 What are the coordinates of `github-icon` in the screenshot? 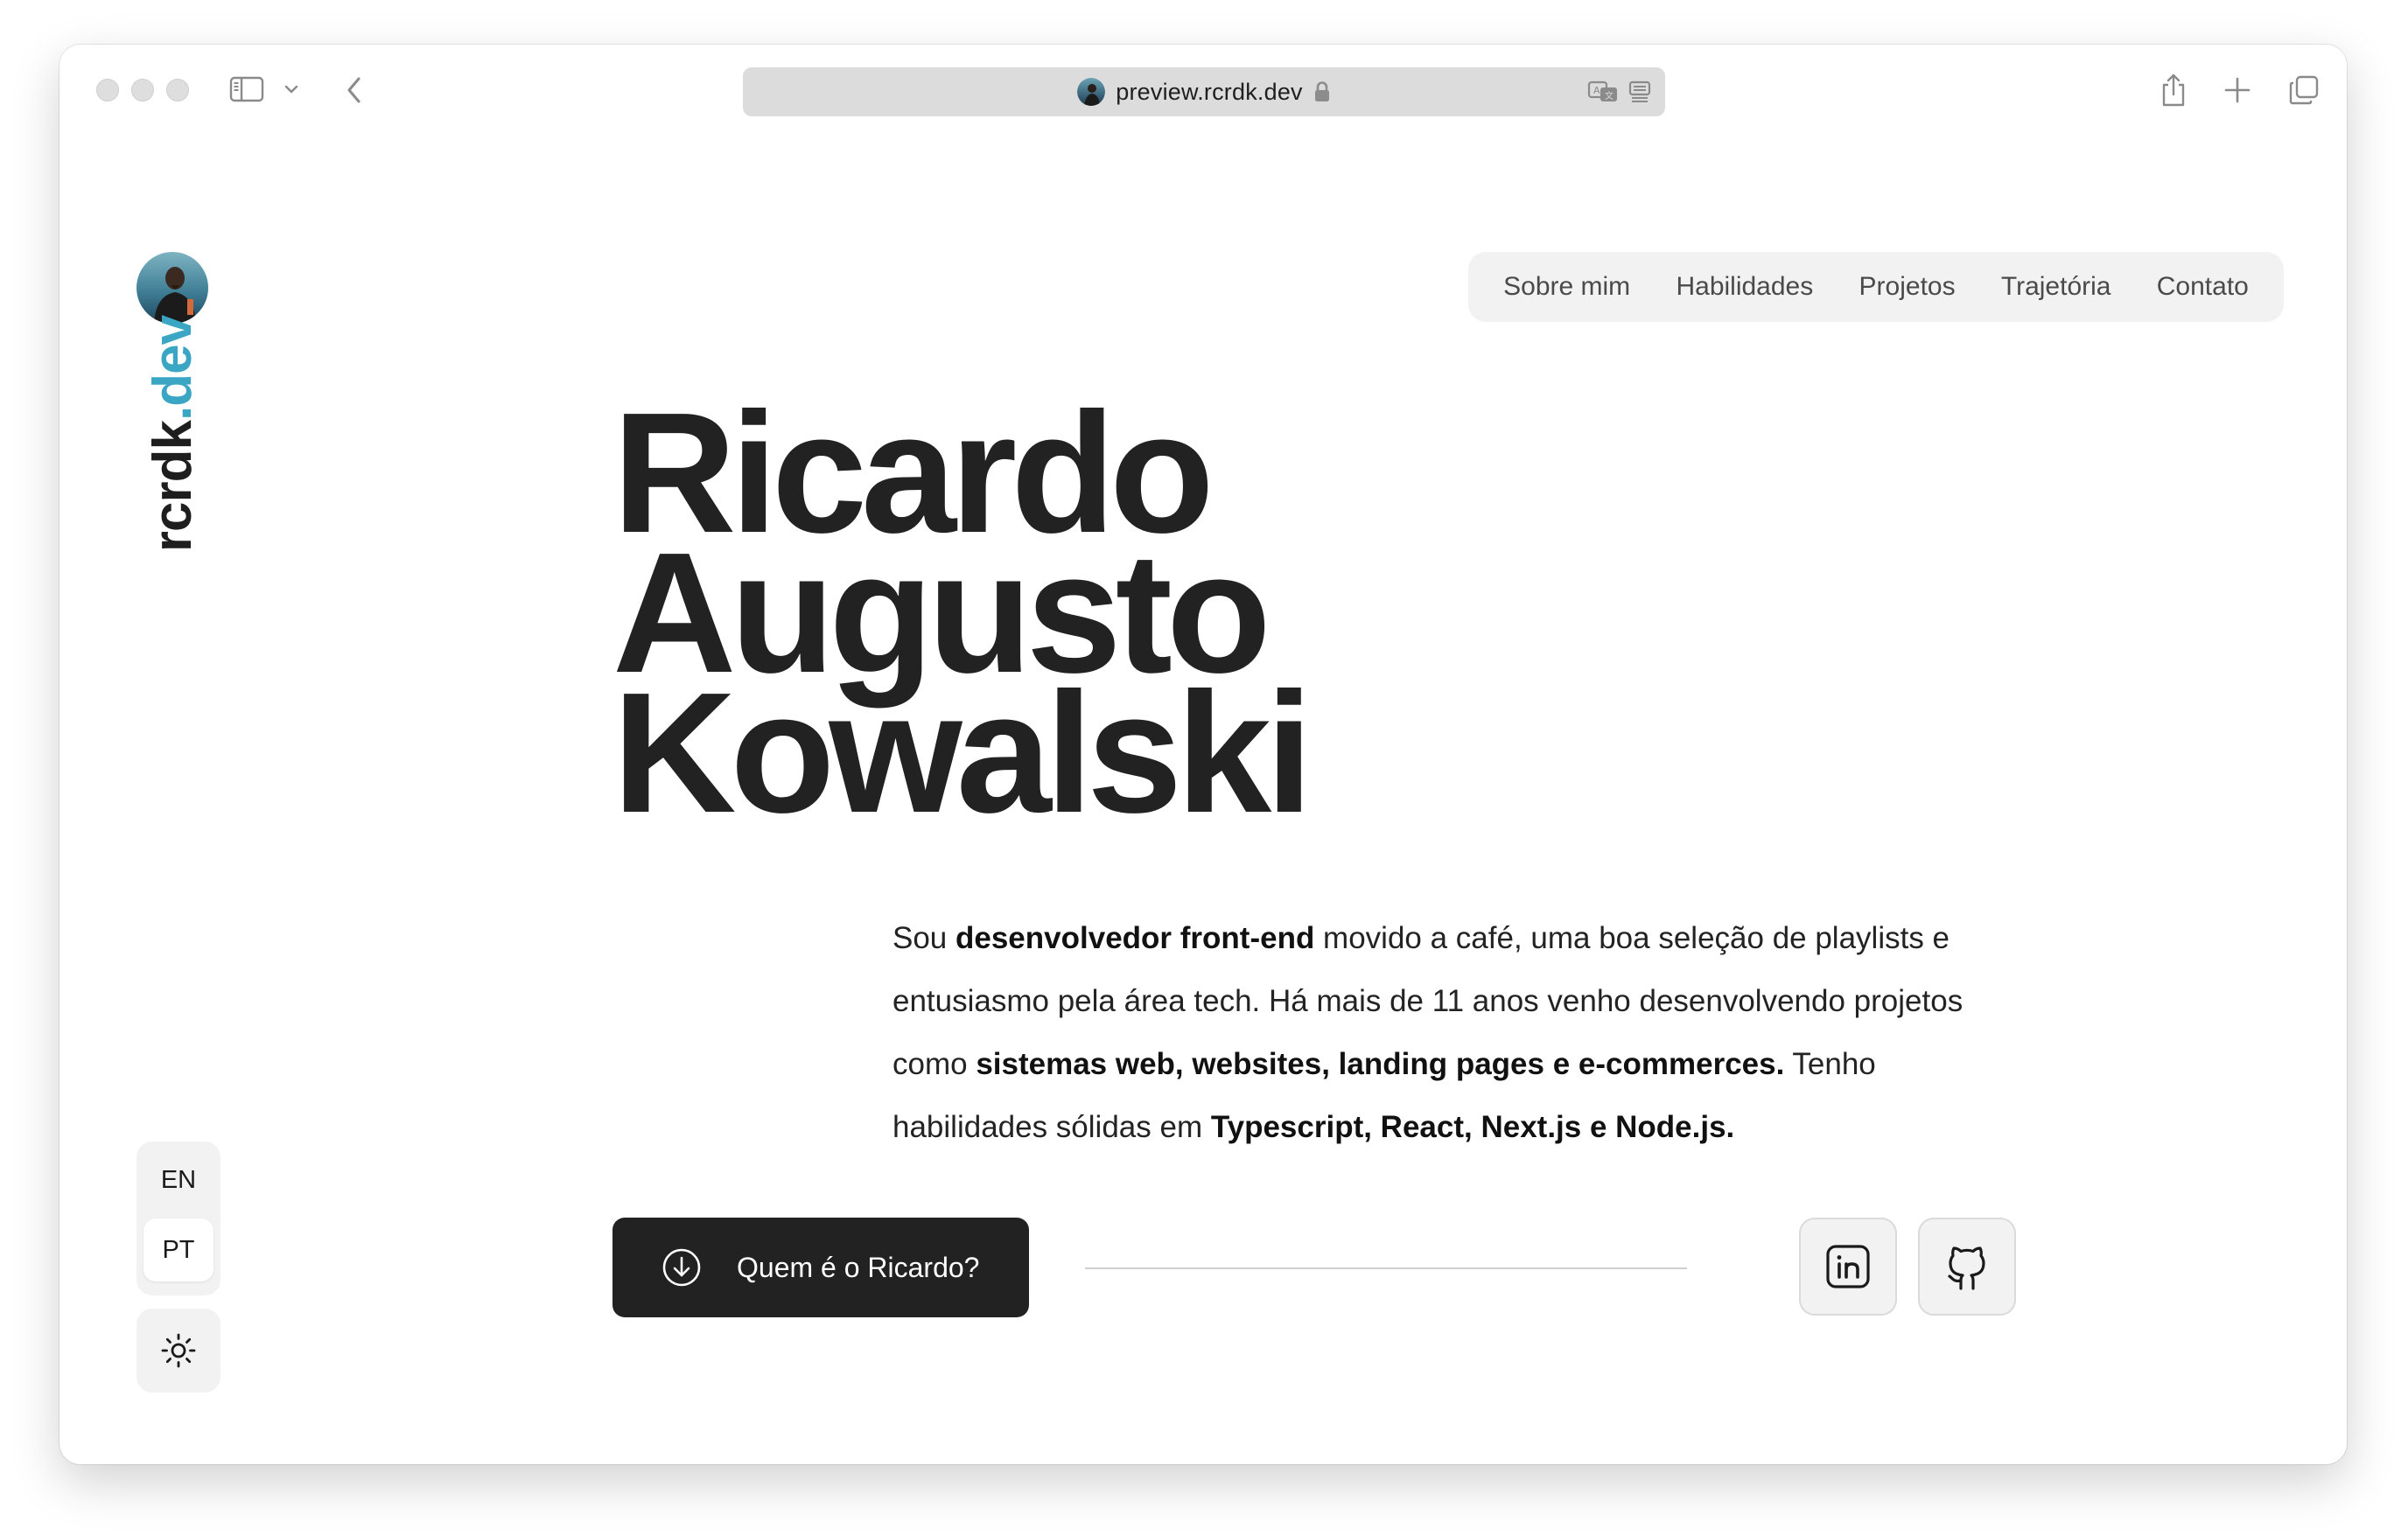 It's located at (1967, 1267).